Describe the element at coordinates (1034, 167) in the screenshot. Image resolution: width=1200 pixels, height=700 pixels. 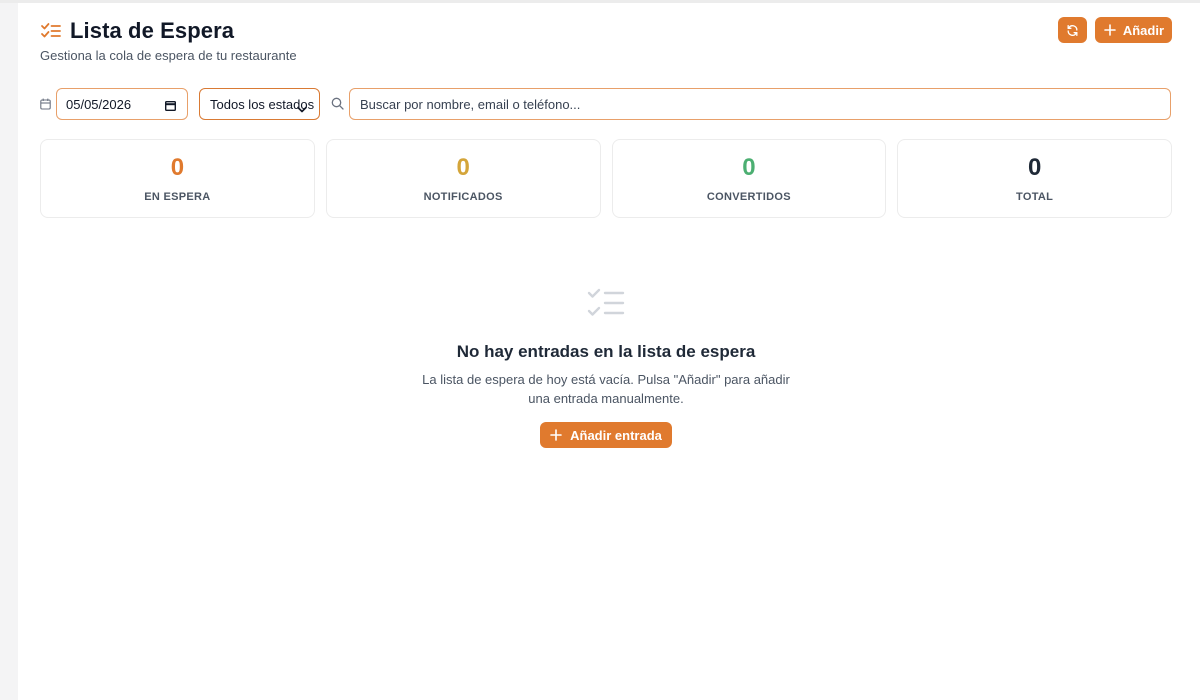
I see `stat-value-total: 0` at that location.